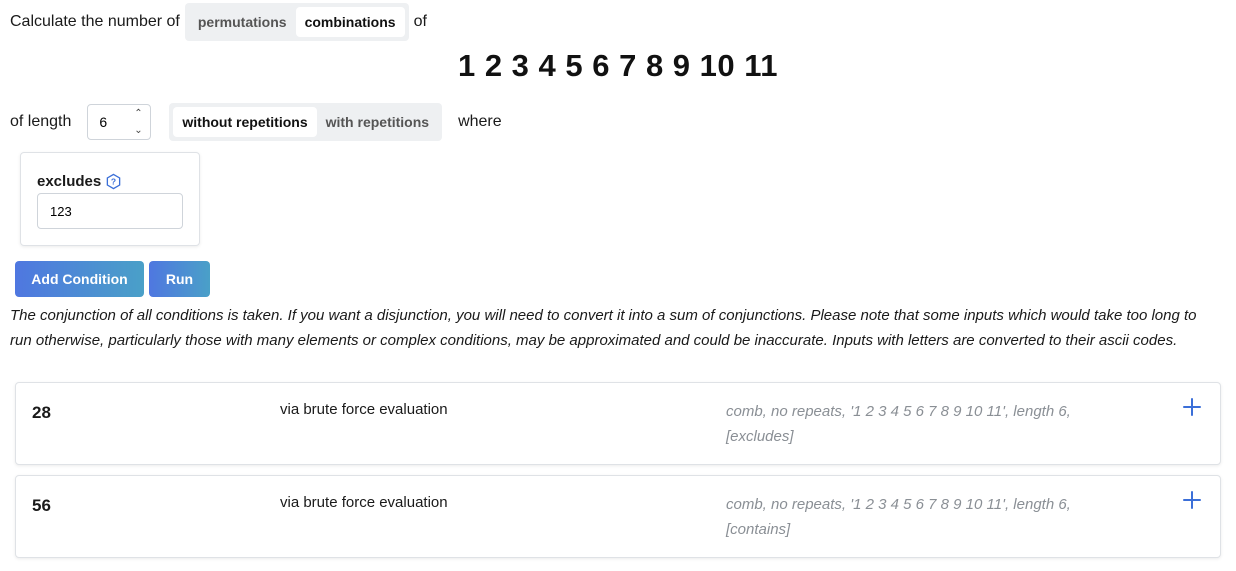 The image size is (1236, 571). Describe the element at coordinates (110, 211) in the screenshot. I see `condition-value-input` at that location.